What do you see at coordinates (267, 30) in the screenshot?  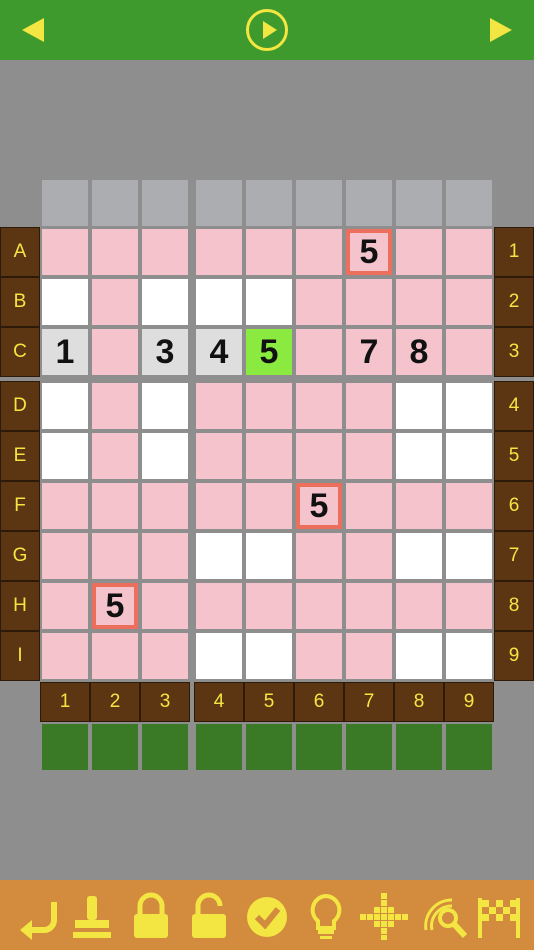 I see `play-circle-icon` at bounding box center [267, 30].